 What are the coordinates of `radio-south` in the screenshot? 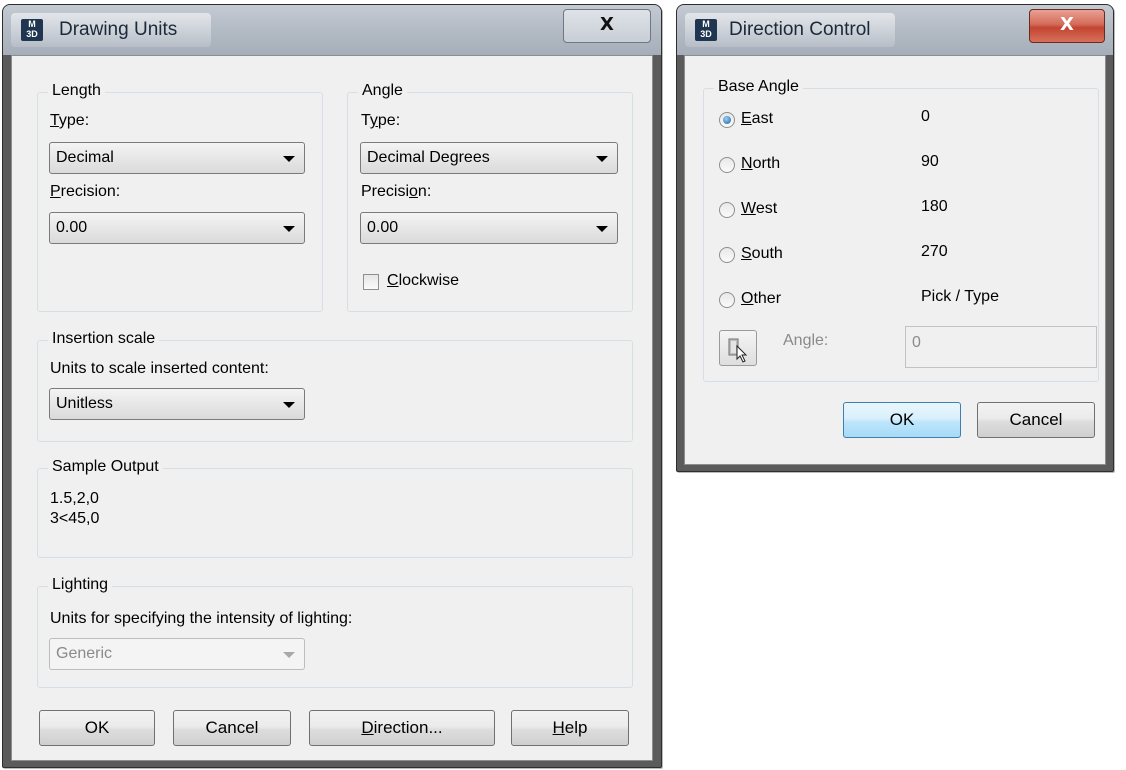 It's located at (727, 255).